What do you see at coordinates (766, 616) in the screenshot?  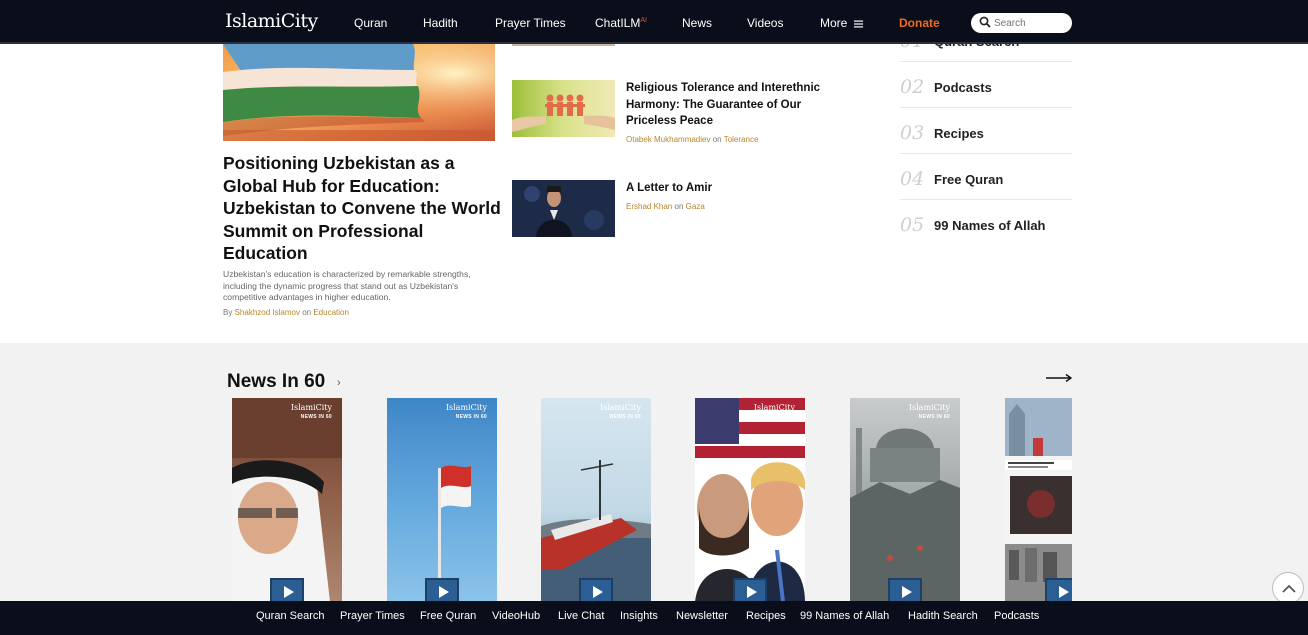 I see `footer-recipes: Recipes` at bounding box center [766, 616].